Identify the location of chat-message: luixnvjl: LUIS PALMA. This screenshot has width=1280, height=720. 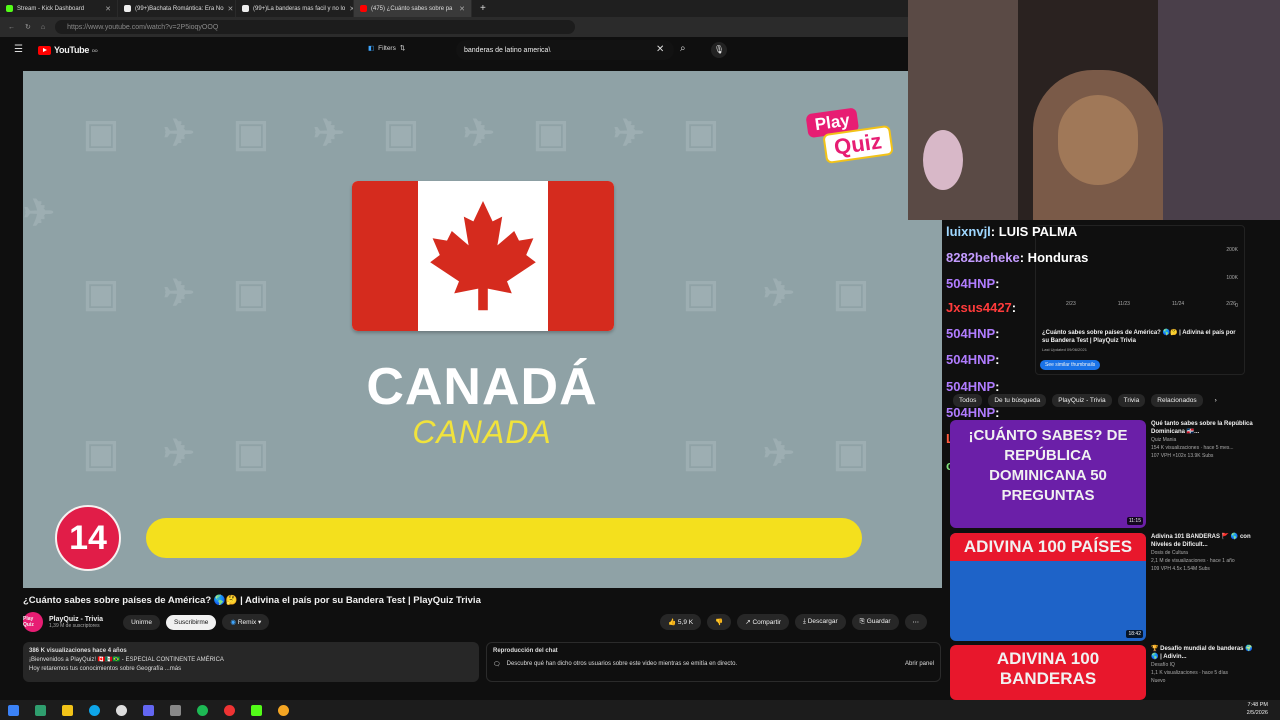
(1011, 231).